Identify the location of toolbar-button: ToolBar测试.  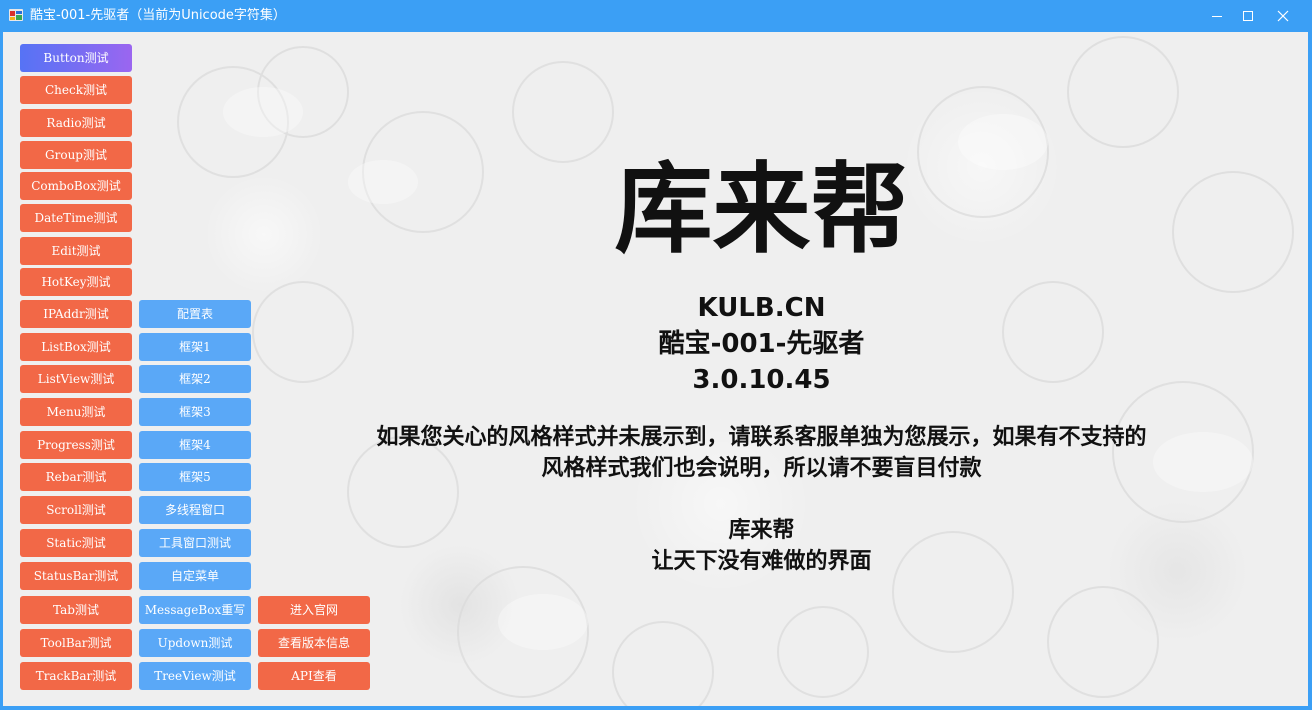
(76, 643).